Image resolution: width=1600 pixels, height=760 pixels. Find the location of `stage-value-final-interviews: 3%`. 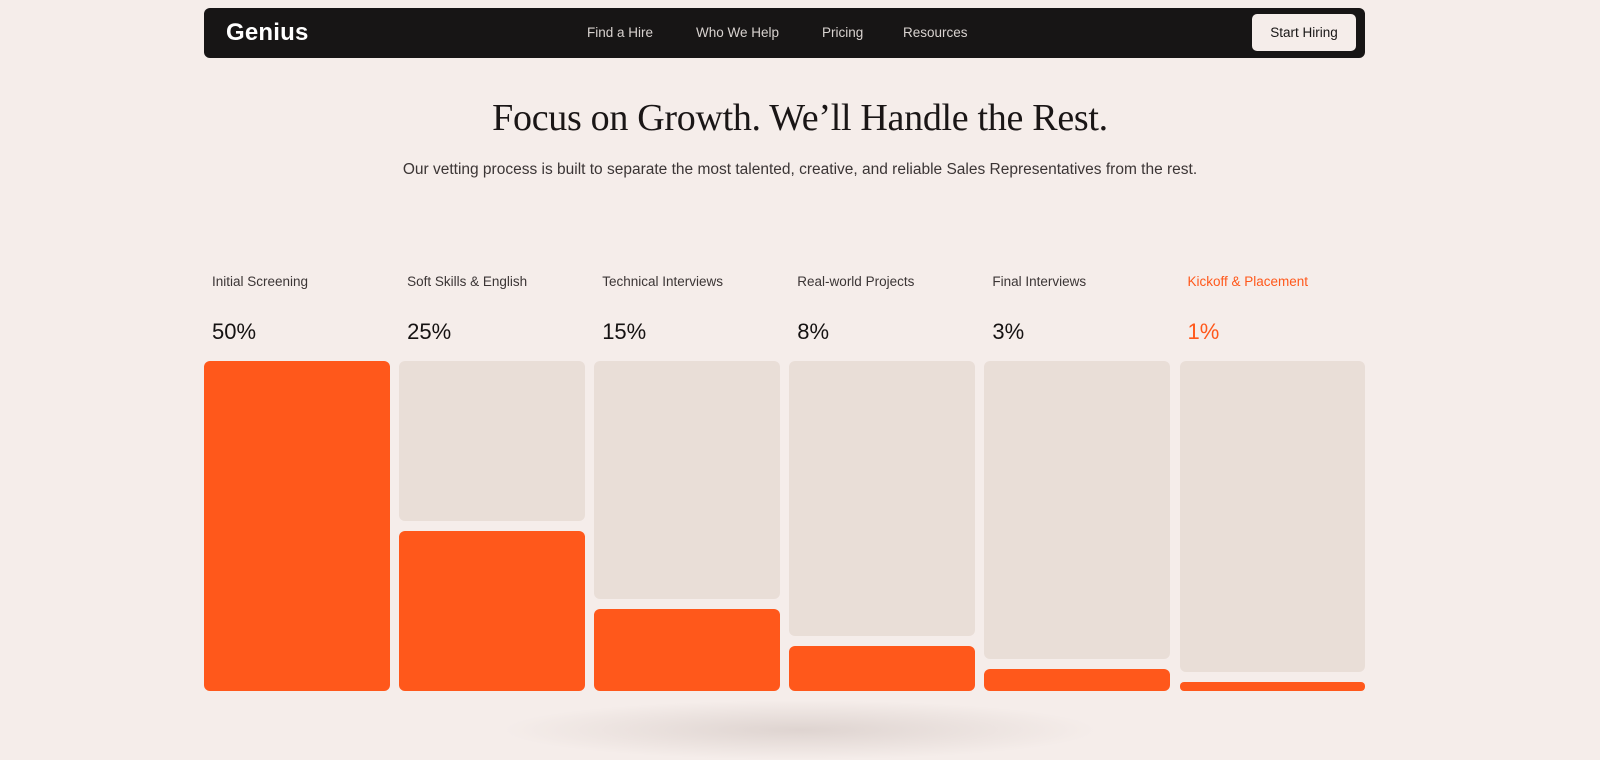

stage-value-final-interviews: 3% is located at coordinates (1008, 331).